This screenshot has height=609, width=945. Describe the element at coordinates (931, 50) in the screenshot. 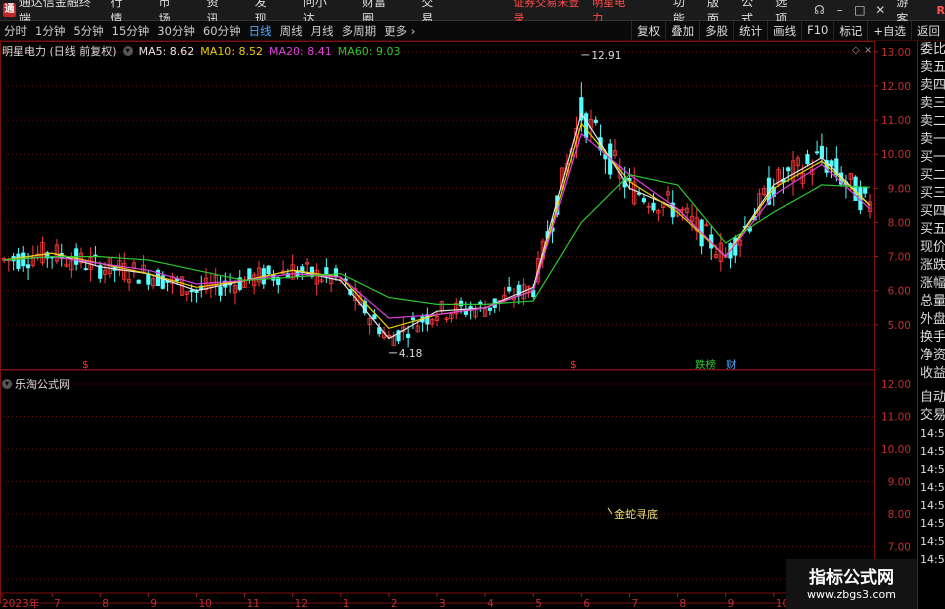

I see `side-item: 委比` at that location.